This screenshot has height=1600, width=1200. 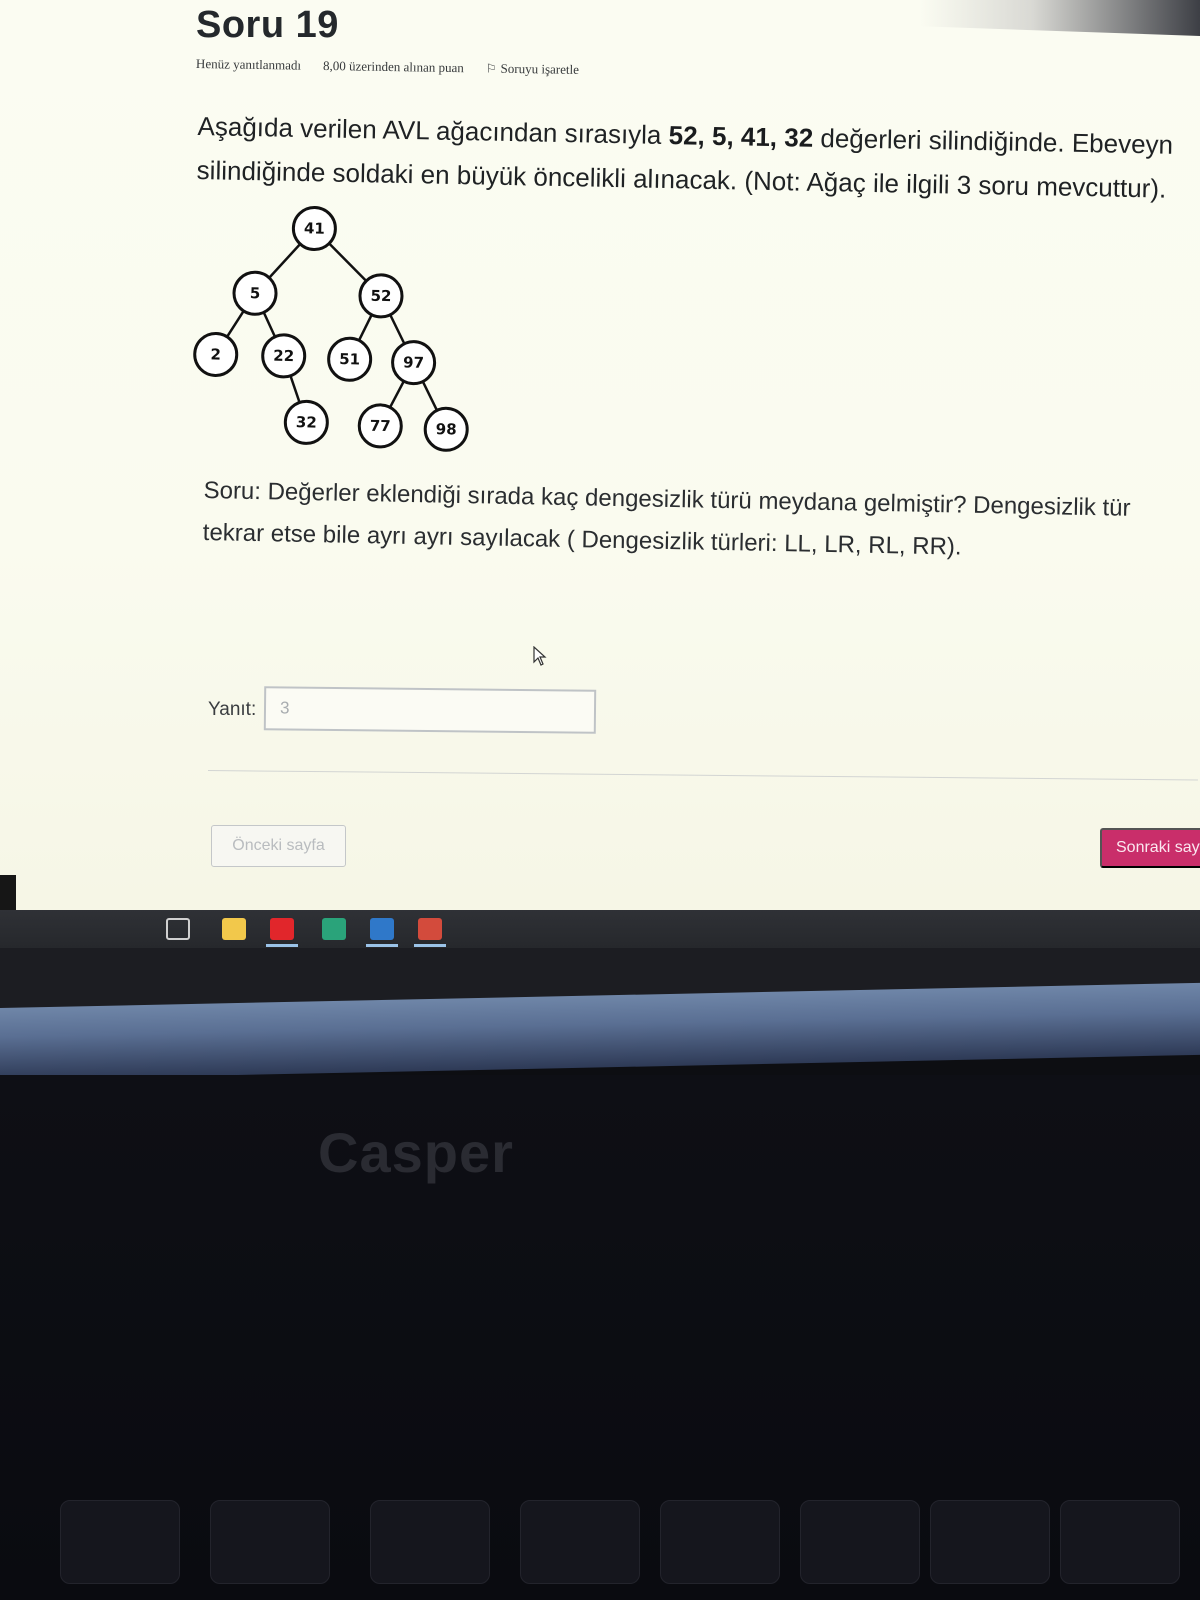 I want to click on tree-node: 2, so click(x=216, y=354).